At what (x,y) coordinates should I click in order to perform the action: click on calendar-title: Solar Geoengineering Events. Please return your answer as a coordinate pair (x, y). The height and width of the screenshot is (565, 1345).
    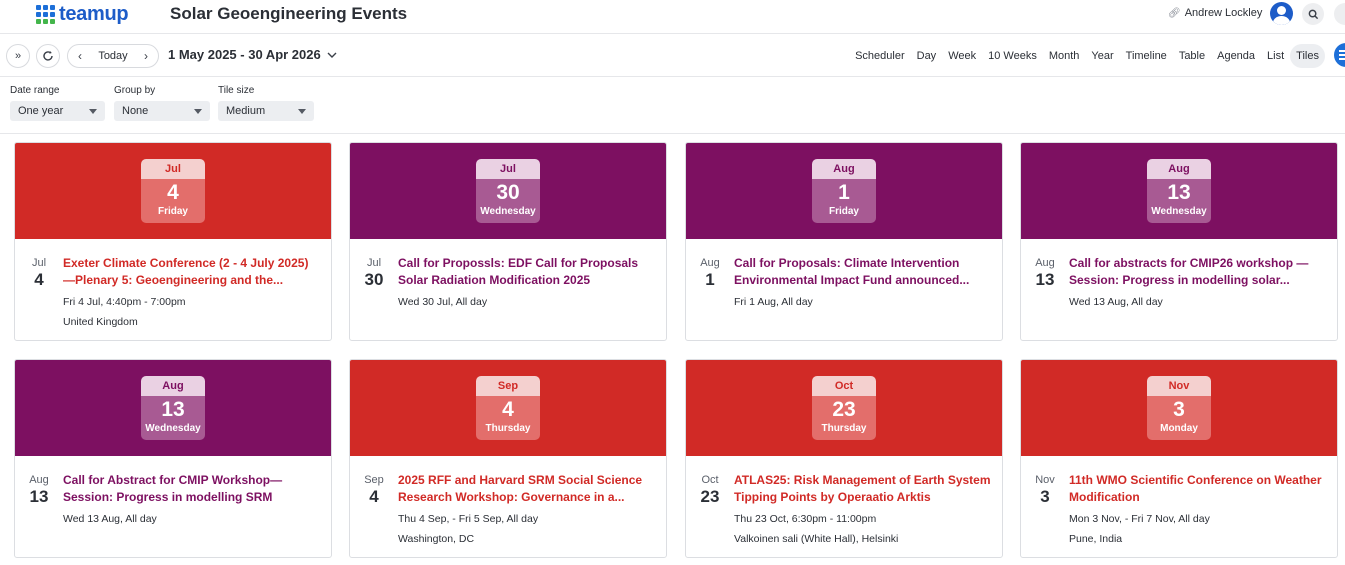
    Looking at the image, I should click on (289, 13).